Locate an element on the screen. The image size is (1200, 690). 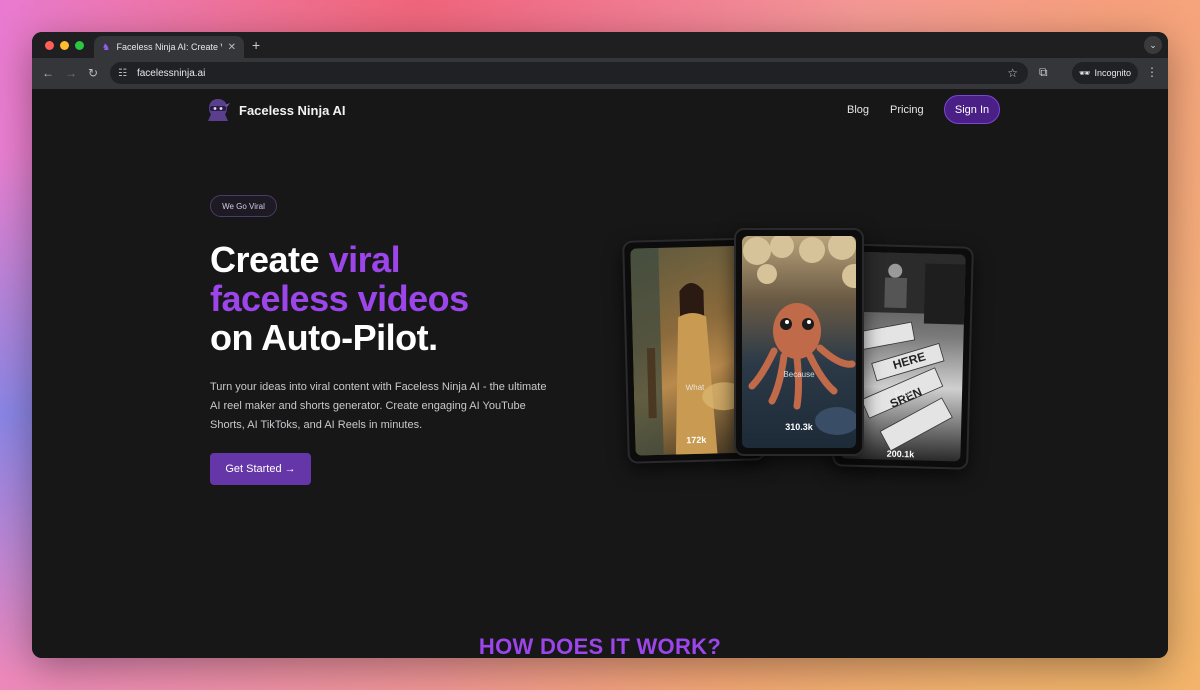
favicon-icon: ♞ is located at coordinates (106, 46).